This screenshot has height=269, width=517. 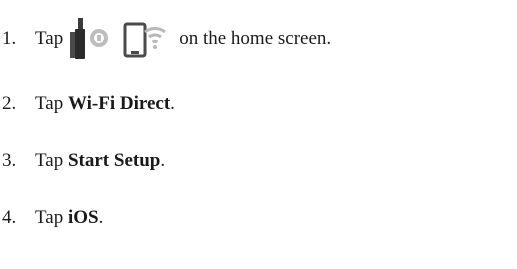 I want to click on step-number: 1., so click(x=9, y=38).